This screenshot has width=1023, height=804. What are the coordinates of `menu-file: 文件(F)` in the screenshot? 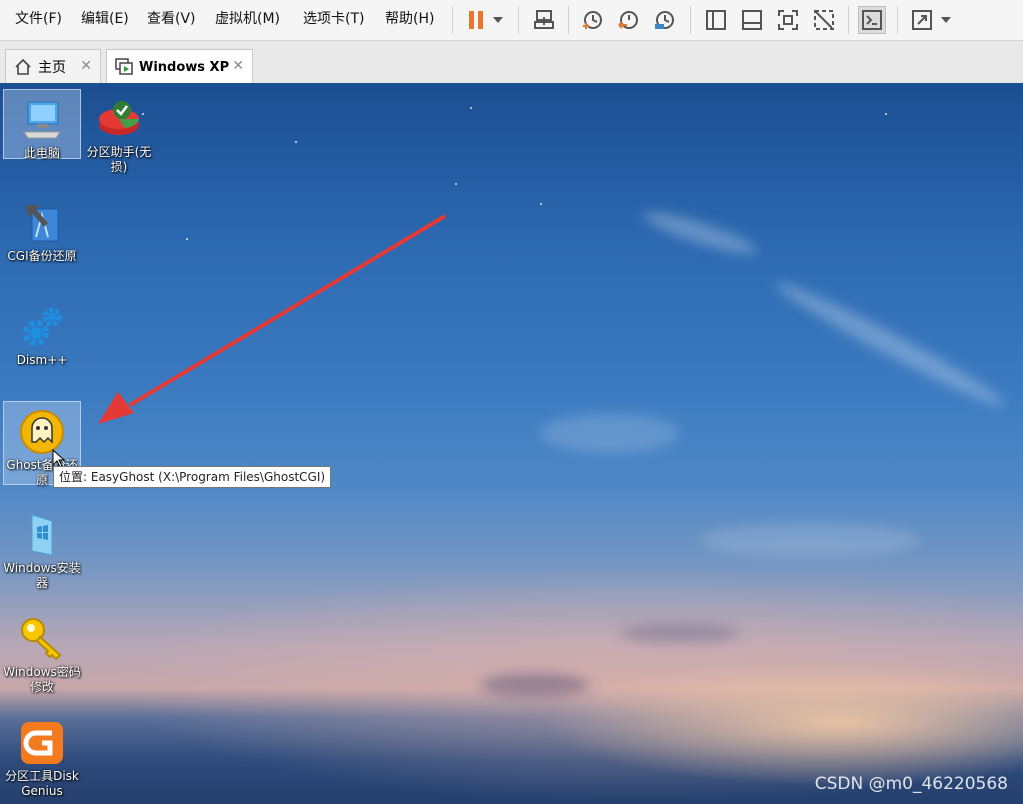 It's located at (38, 19).